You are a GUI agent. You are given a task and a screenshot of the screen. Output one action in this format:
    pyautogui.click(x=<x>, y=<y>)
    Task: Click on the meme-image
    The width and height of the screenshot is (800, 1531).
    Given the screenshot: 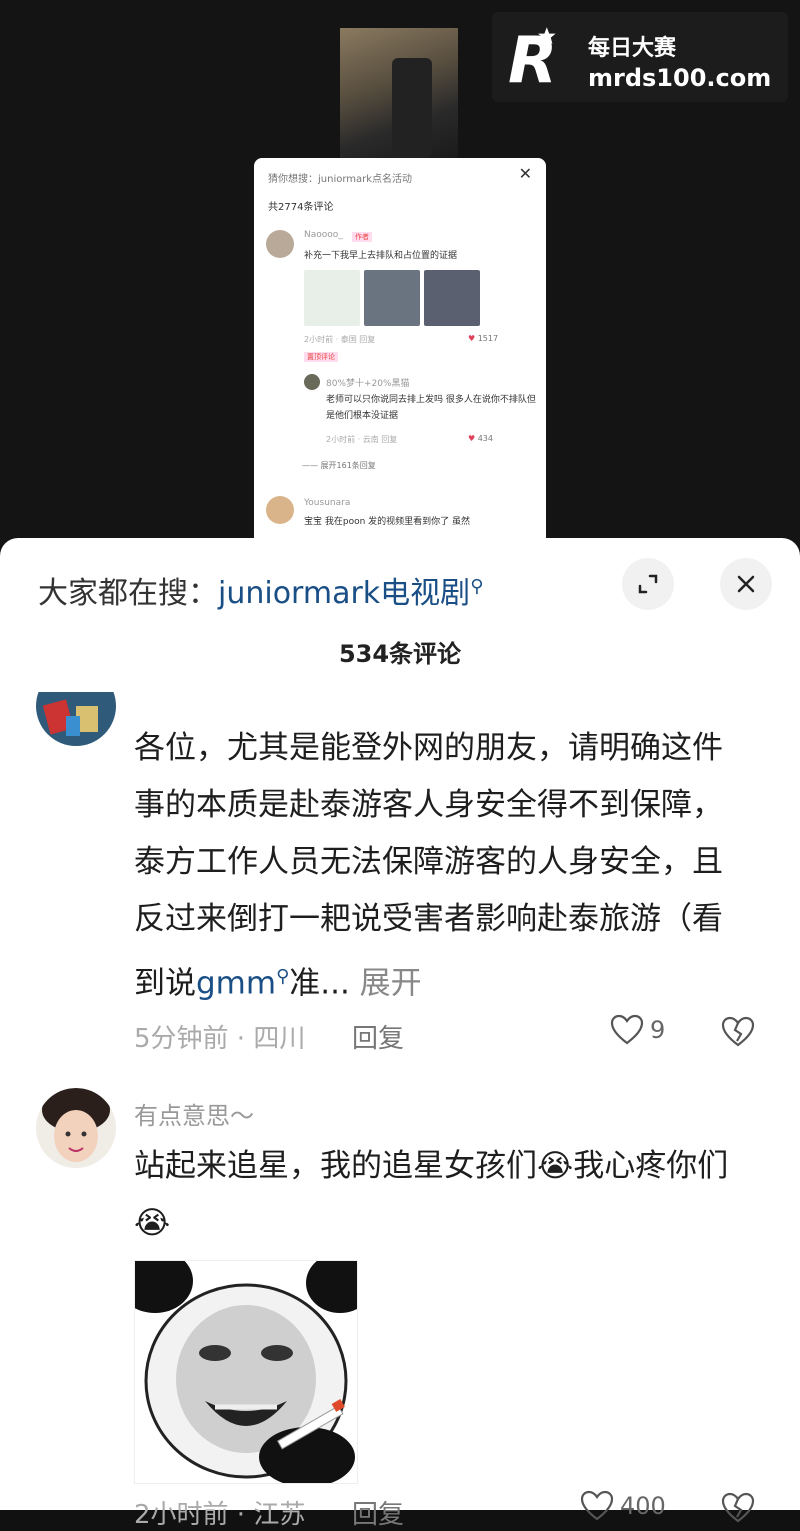 What is the action you would take?
    pyautogui.click(x=245, y=1368)
    